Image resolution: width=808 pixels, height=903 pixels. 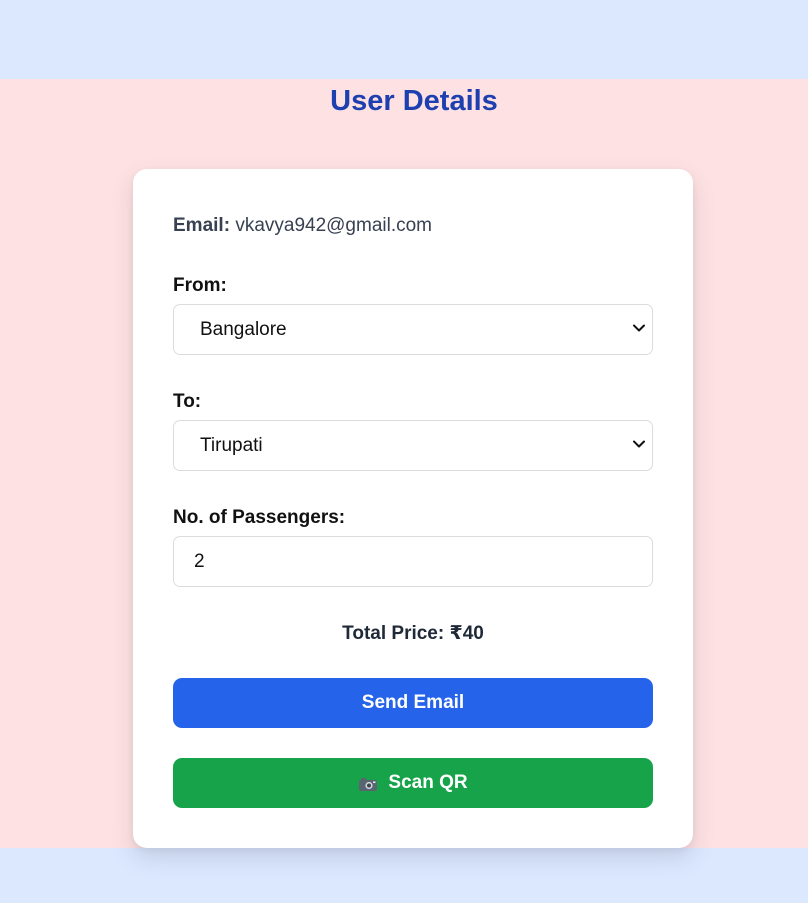 I want to click on scan-qr-button: Scan QR, so click(x=413, y=783).